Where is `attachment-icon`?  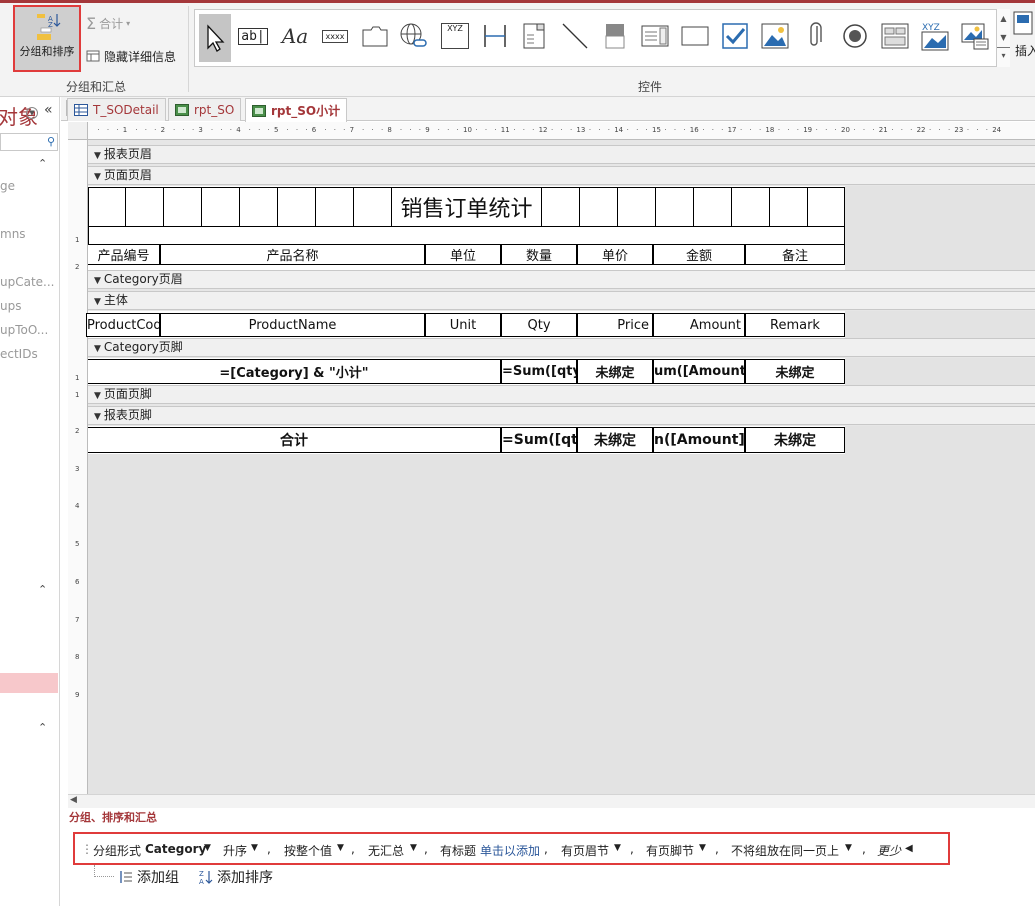 attachment-icon is located at coordinates (815, 36).